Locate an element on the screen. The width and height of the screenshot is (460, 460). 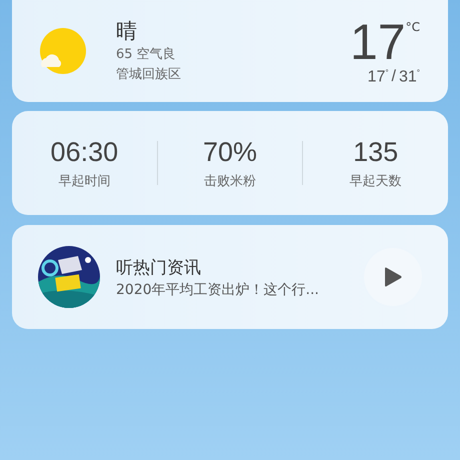
stat-value: 70% is located at coordinates (230, 152).